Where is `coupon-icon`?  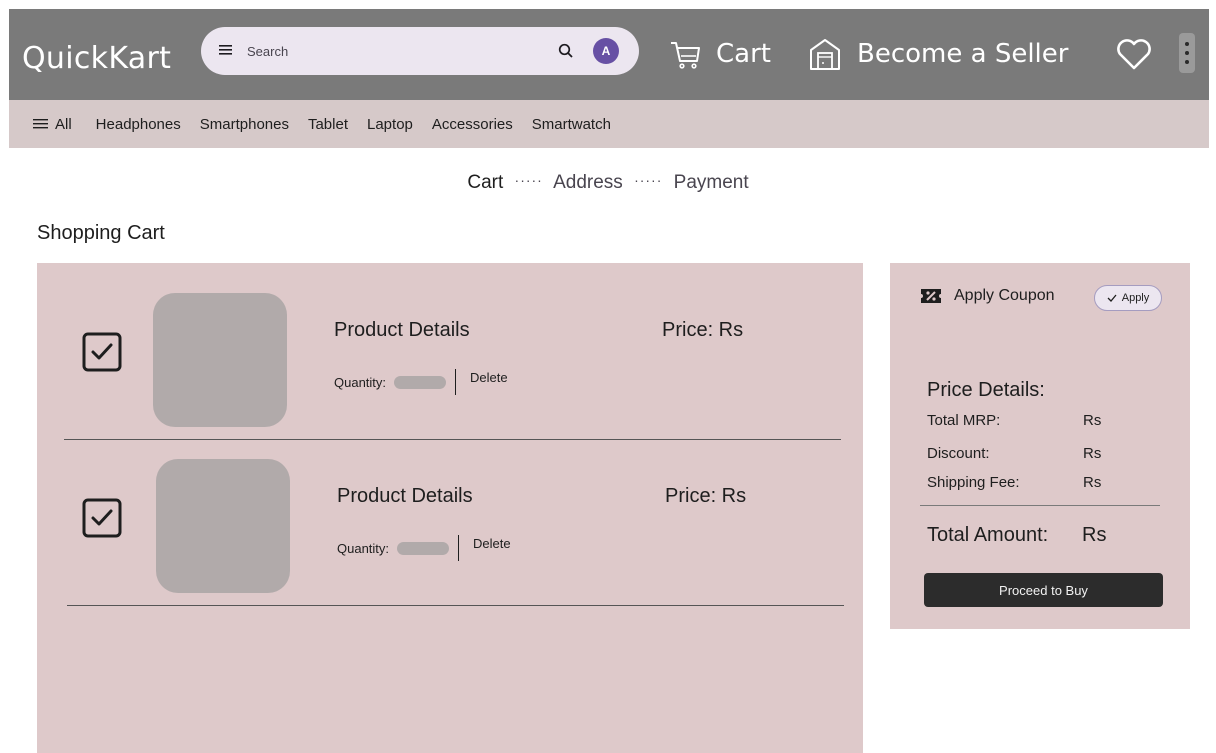
coupon-icon is located at coordinates (931, 296).